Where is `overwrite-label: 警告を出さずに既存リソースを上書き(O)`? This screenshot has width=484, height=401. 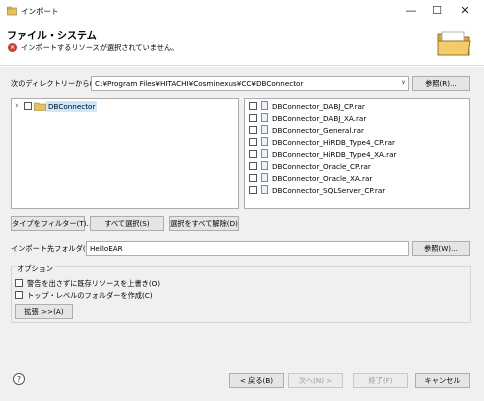
overwrite-label: 警告を出さずに既存リソースを上書き(O) is located at coordinates (93, 284).